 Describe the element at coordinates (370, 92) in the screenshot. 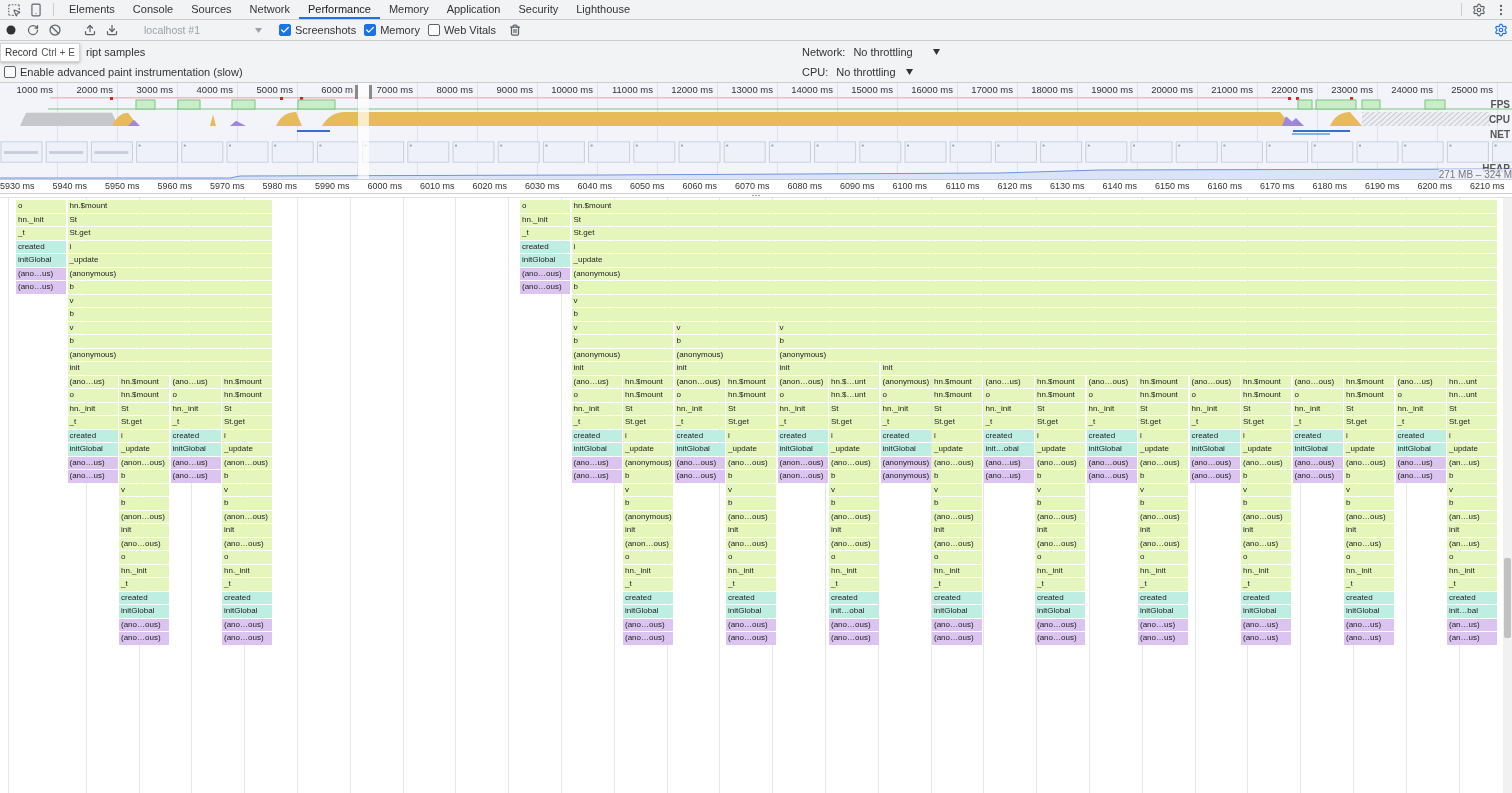

I see `selection-handle` at that location.